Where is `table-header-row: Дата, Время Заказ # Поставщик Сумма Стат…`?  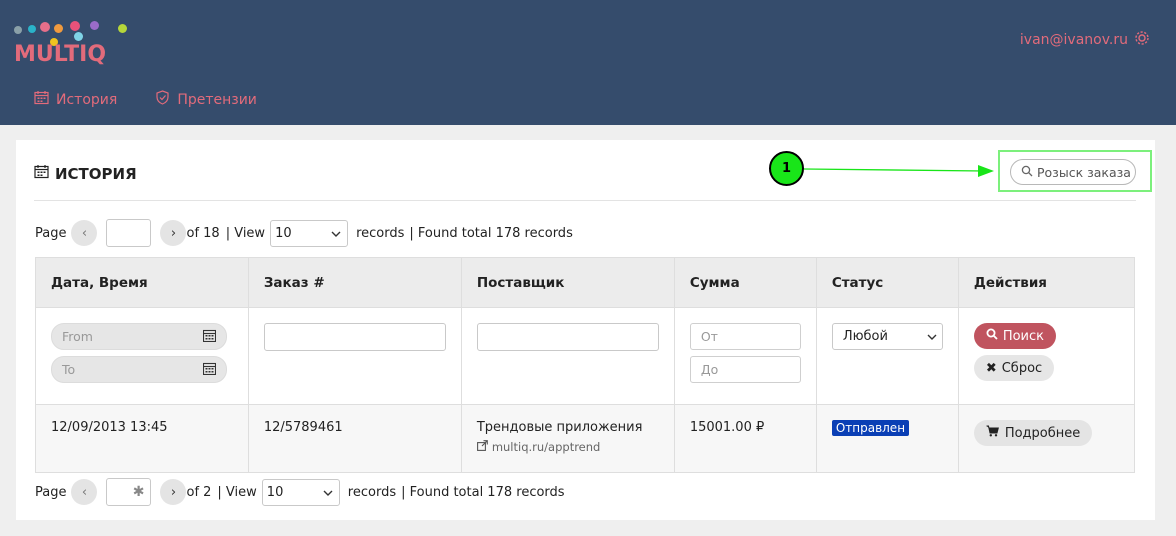
table-header-row: Дата, Время Заказ # Поставщик Сумма Стат… is located at coordinates (585, 282).